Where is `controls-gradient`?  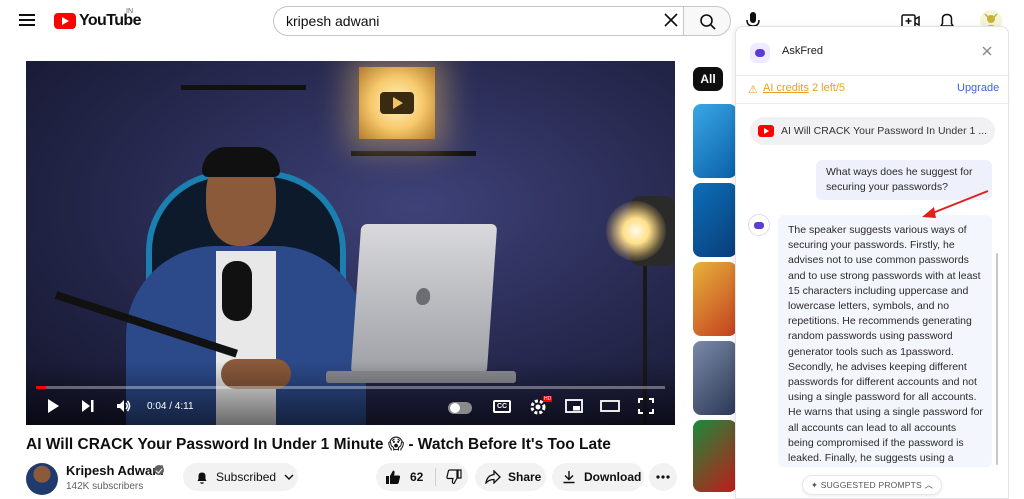 controls-gradient is located at coordinates (350, 393).